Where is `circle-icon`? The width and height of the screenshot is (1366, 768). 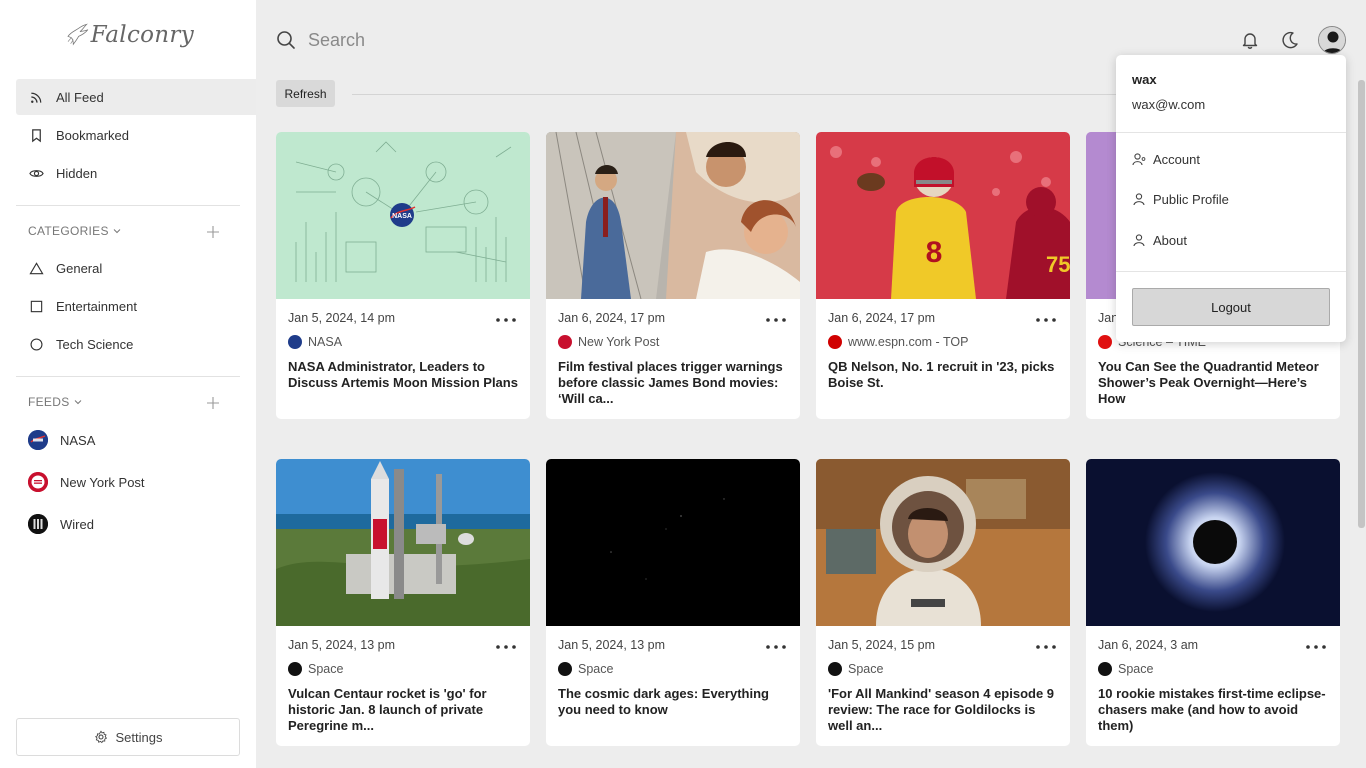 circle-icon is located at coordinates (36, 344).